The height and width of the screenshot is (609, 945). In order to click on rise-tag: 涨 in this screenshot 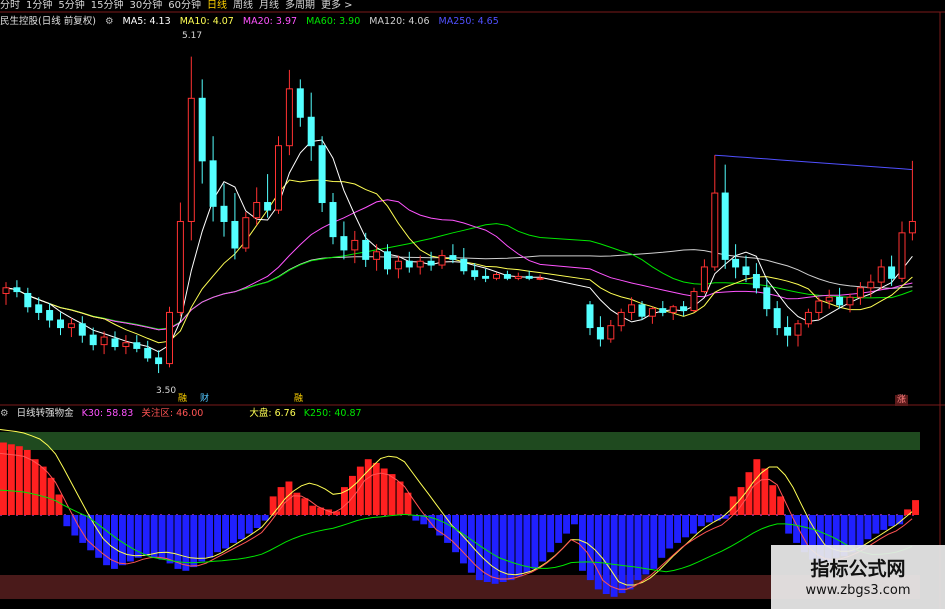, I will do `click(902, 400)`.